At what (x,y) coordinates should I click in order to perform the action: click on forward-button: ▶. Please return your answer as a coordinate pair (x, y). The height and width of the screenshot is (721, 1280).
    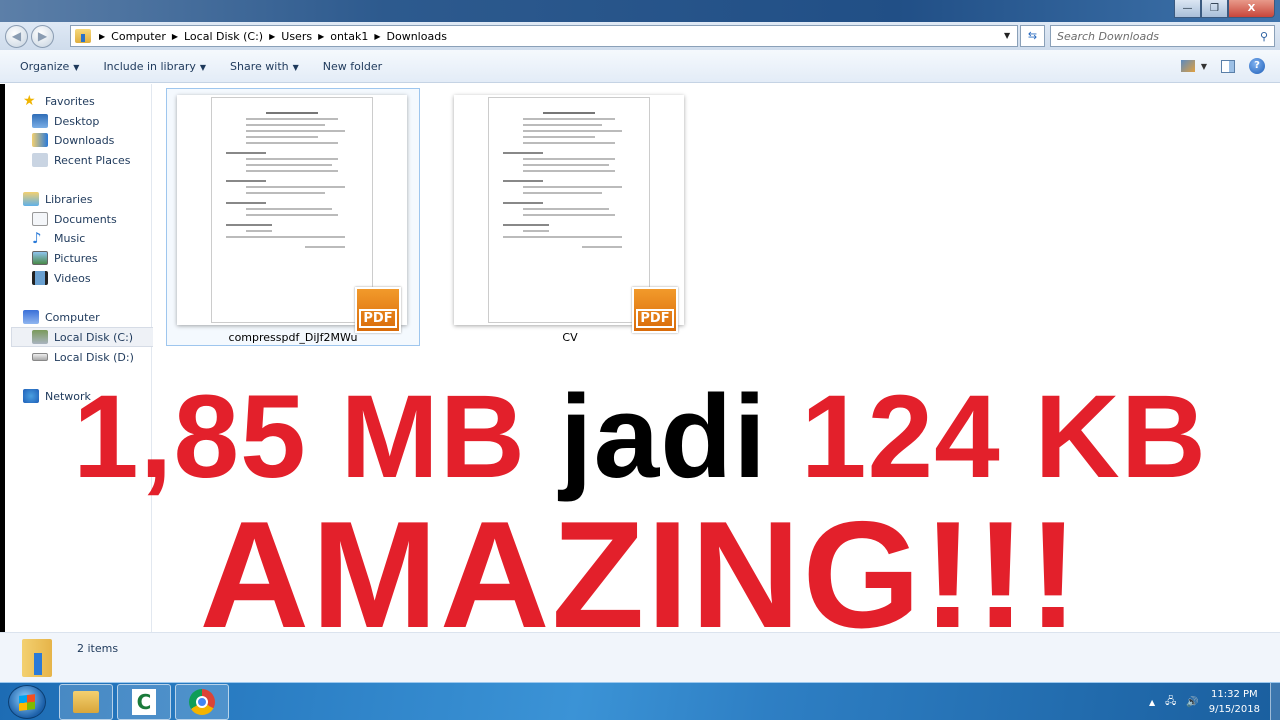
    Looking at the image, I should click on (42, 36).